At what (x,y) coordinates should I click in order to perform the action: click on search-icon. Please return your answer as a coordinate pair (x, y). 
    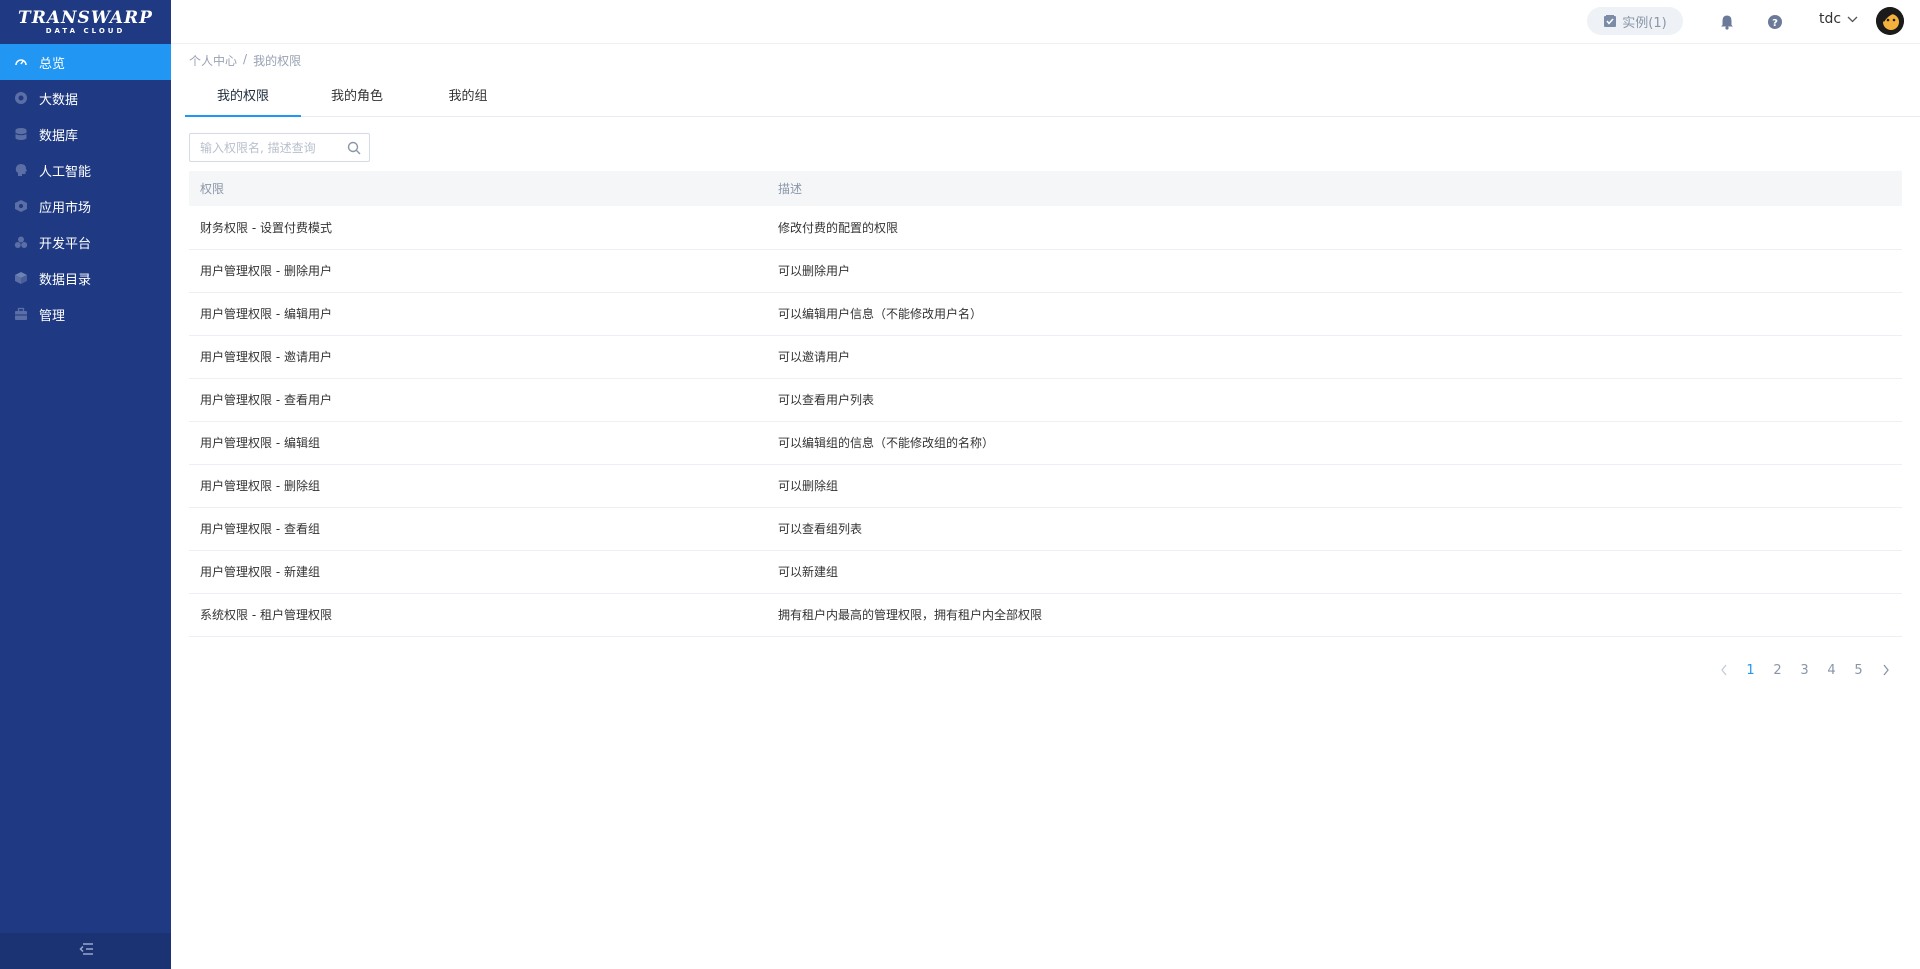
    Looking at the image, I should click on (354, 147).